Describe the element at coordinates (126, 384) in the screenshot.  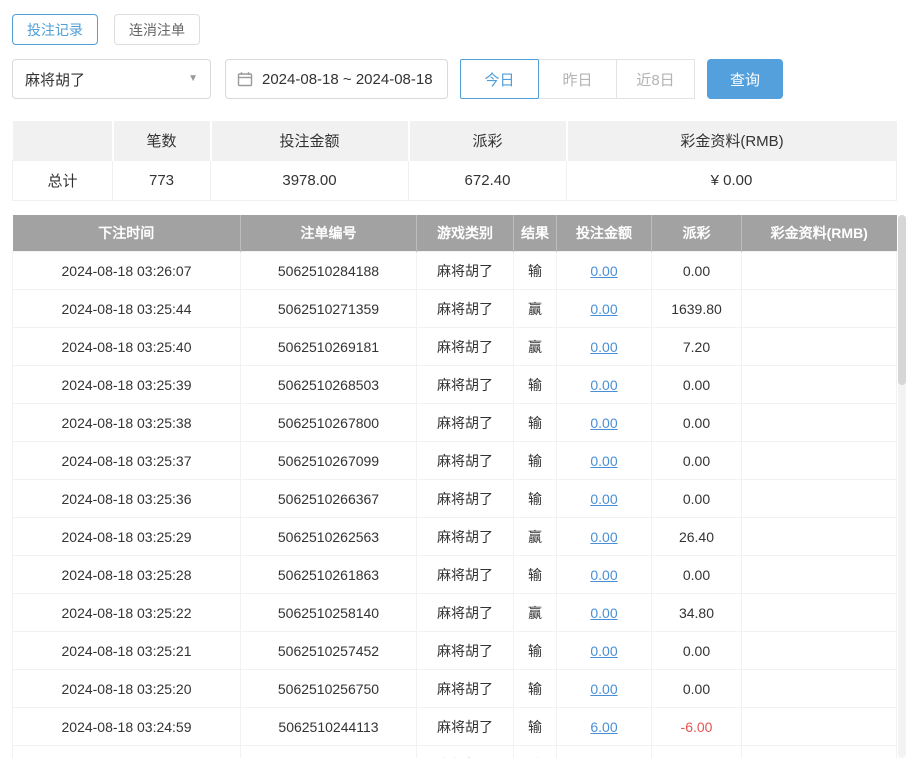
I see `bet-time: 2024-08-18 03:25:39` at that location.